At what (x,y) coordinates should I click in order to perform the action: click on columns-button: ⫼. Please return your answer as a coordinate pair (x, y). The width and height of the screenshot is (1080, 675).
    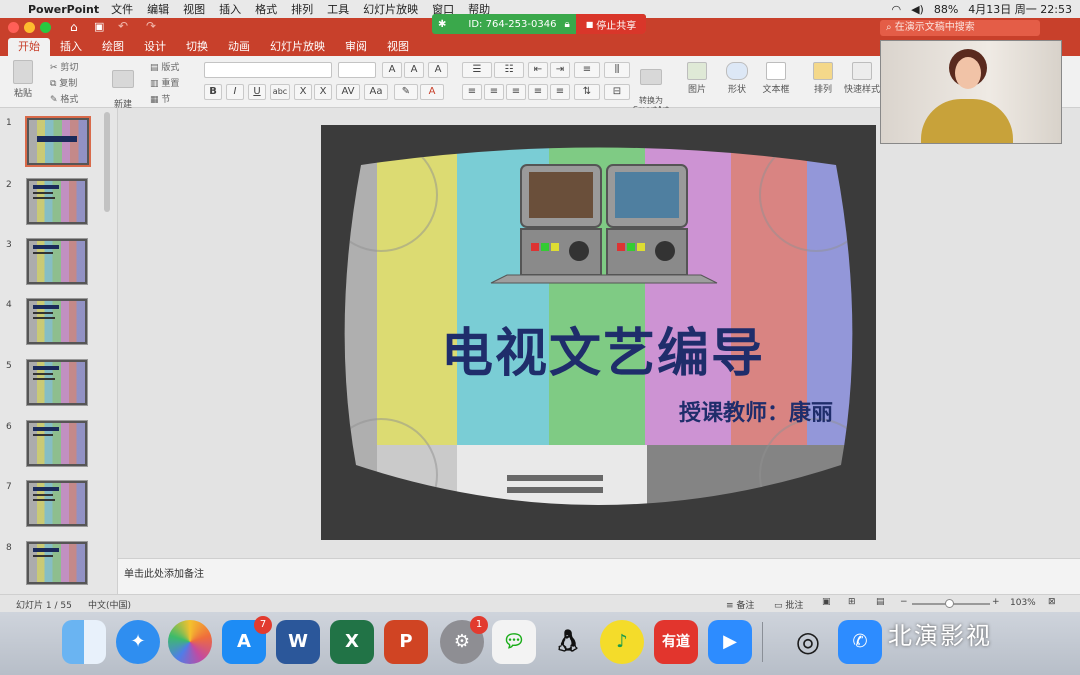
    Looking at the image, I should click on (617, 70).